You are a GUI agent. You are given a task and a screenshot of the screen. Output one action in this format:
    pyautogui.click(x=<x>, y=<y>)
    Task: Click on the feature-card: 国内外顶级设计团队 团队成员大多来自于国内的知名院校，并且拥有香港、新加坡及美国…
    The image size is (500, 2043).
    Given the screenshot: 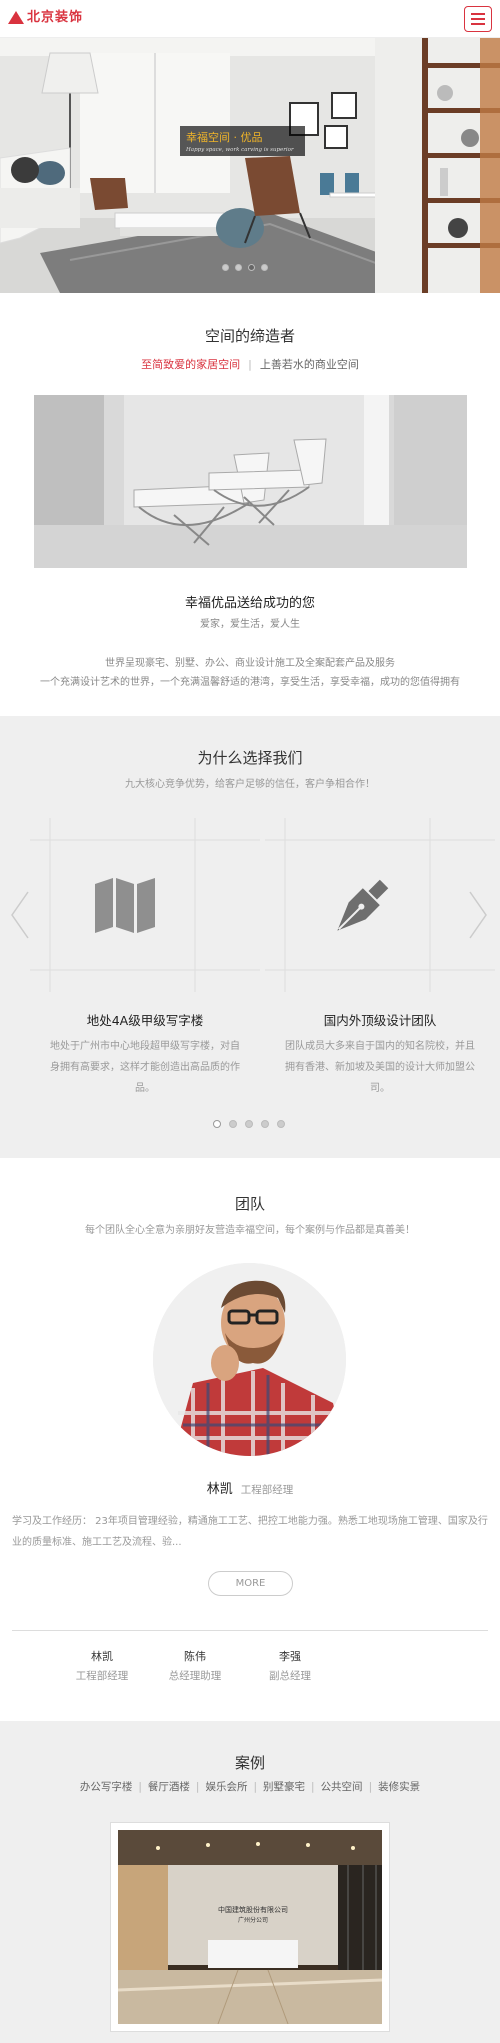 What is the action you would take?
    pyautogui.click(x=380, y=958)
    